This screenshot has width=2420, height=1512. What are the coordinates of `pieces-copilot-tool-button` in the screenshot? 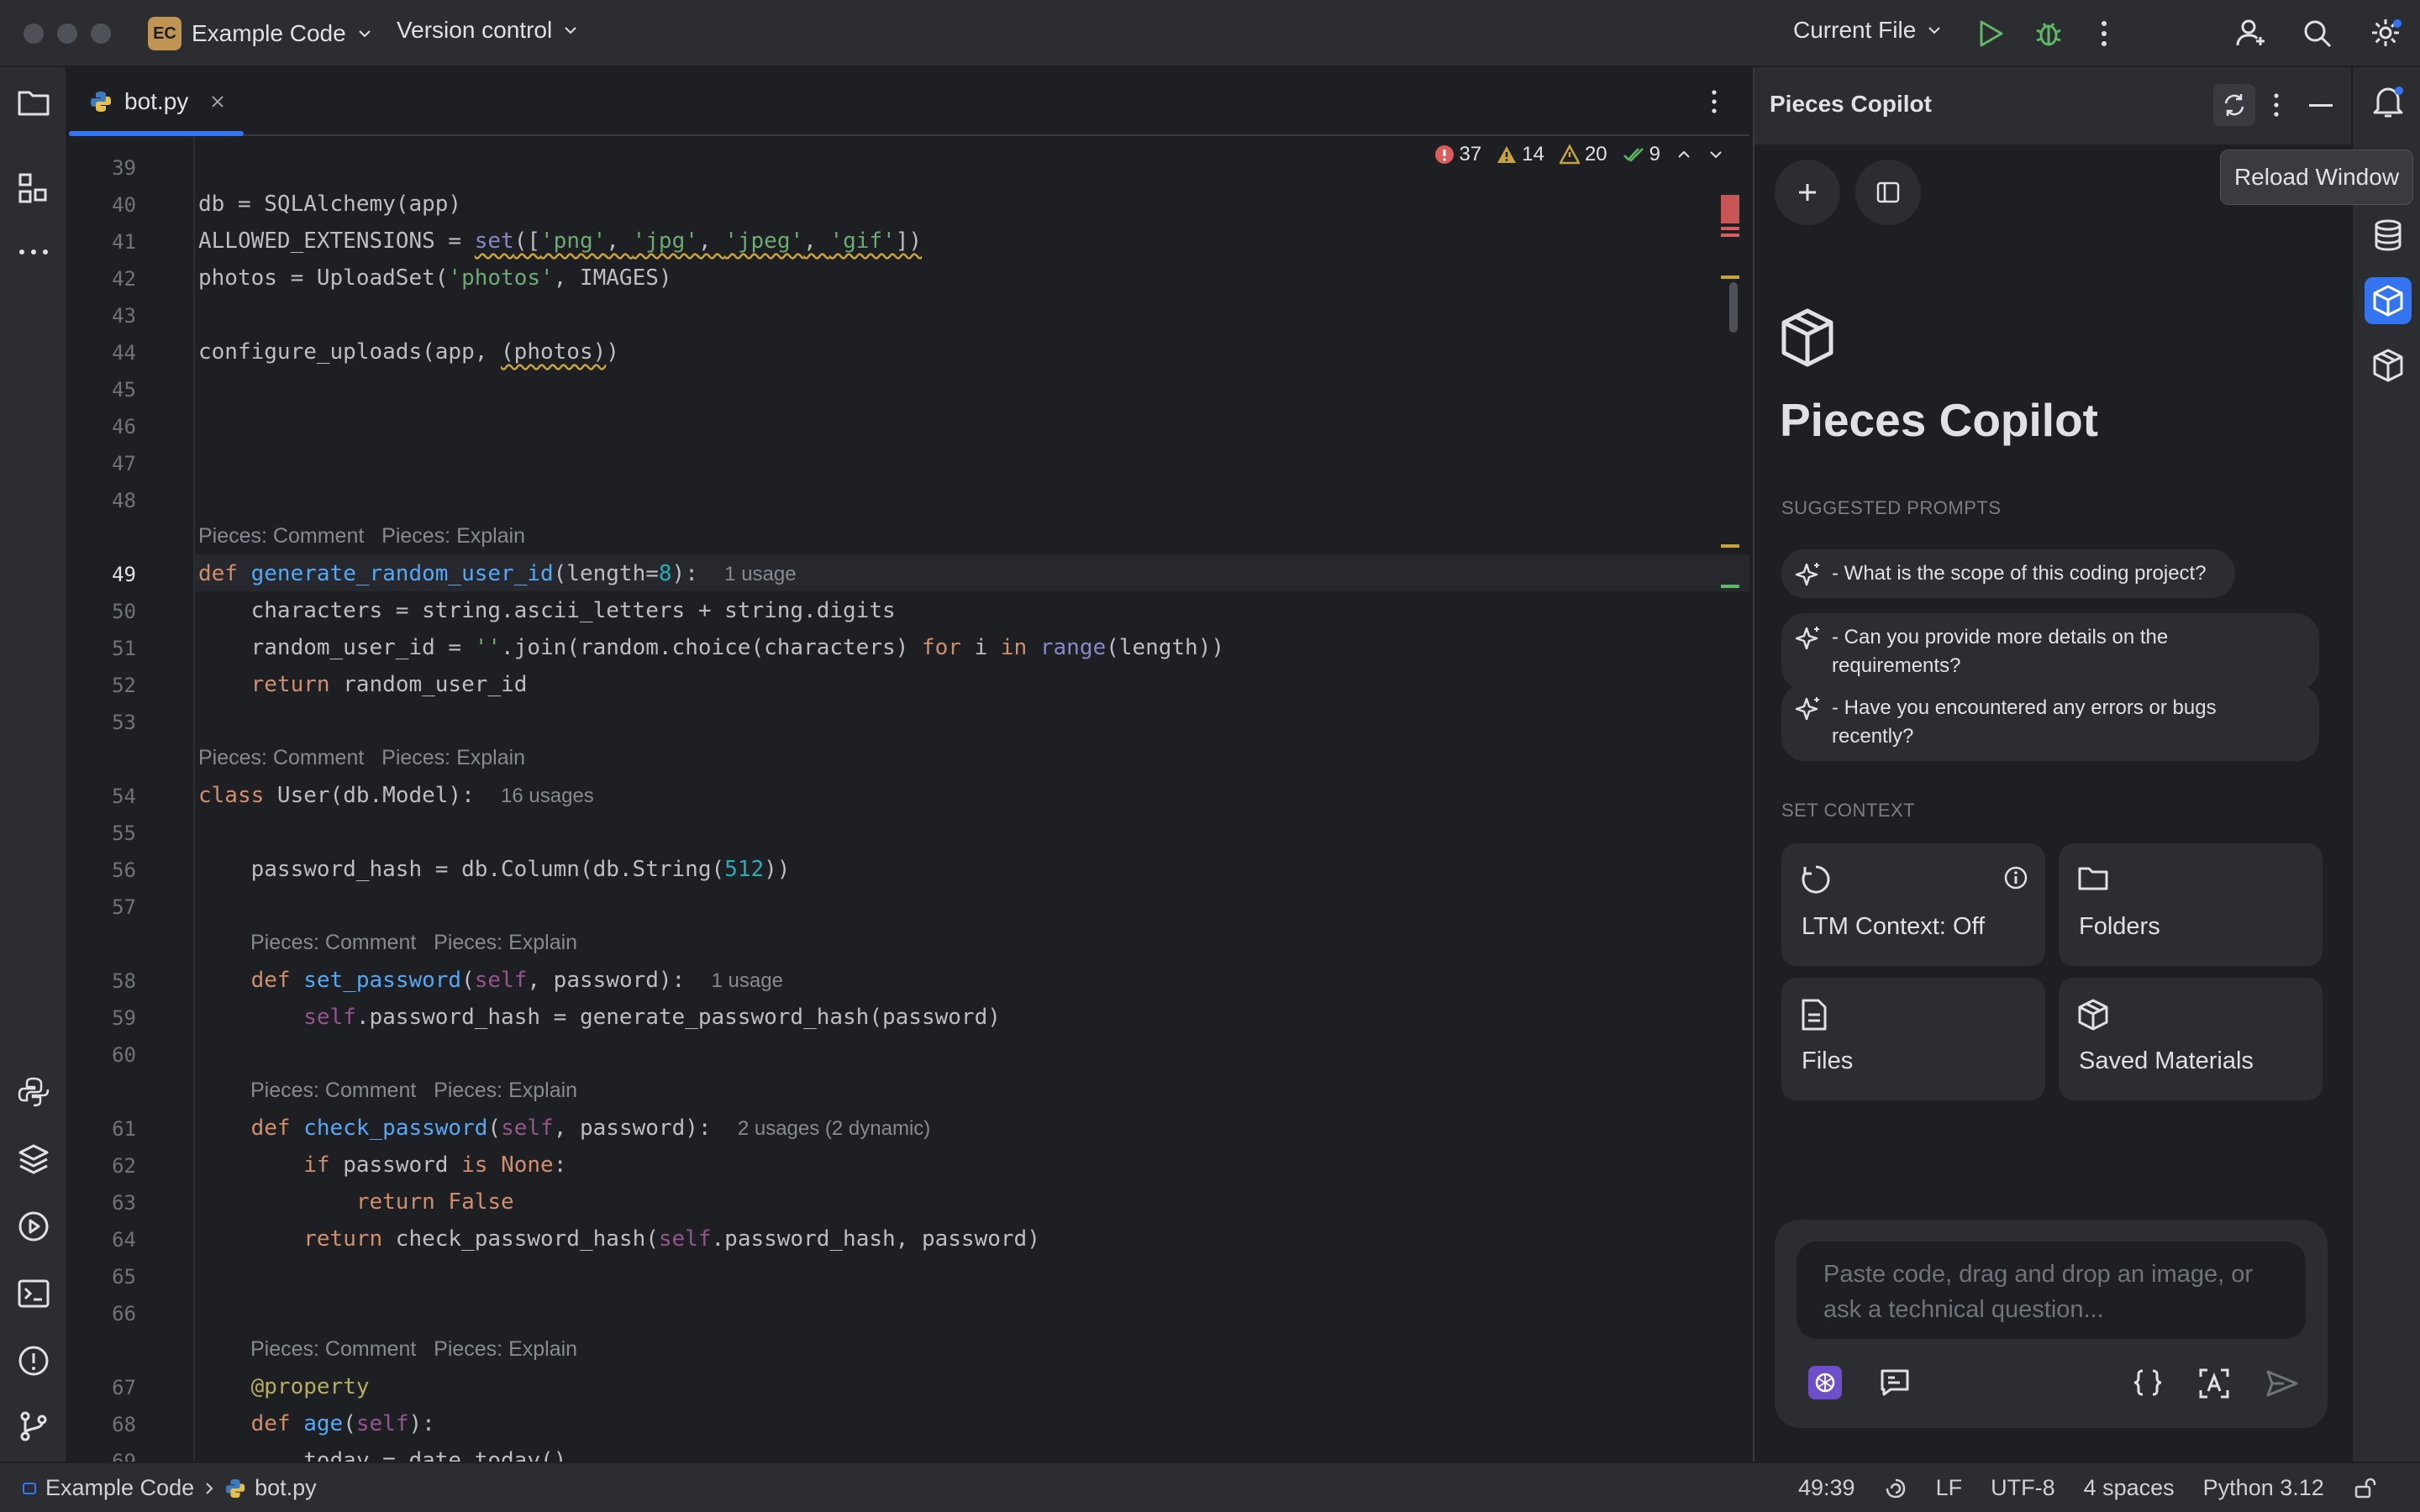 It's located at (2389, 300).